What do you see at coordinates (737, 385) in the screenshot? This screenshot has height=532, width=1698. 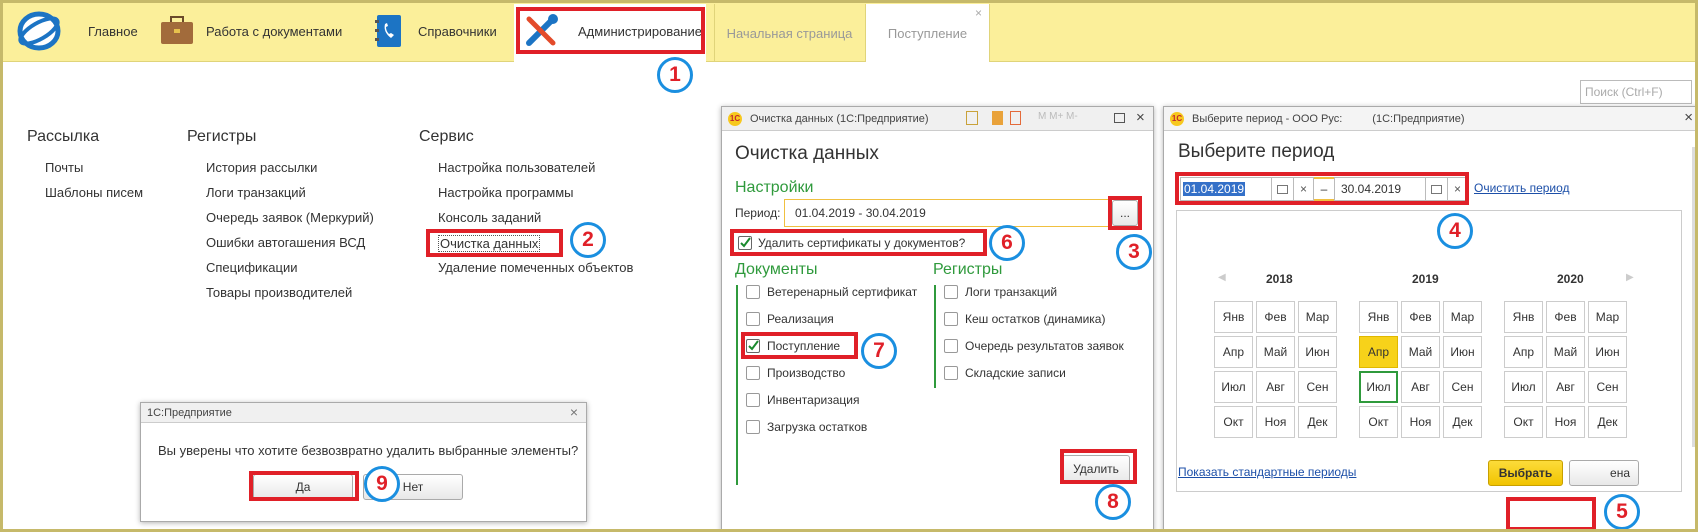 I see `documents-divider` at bounding box center [737, 385].